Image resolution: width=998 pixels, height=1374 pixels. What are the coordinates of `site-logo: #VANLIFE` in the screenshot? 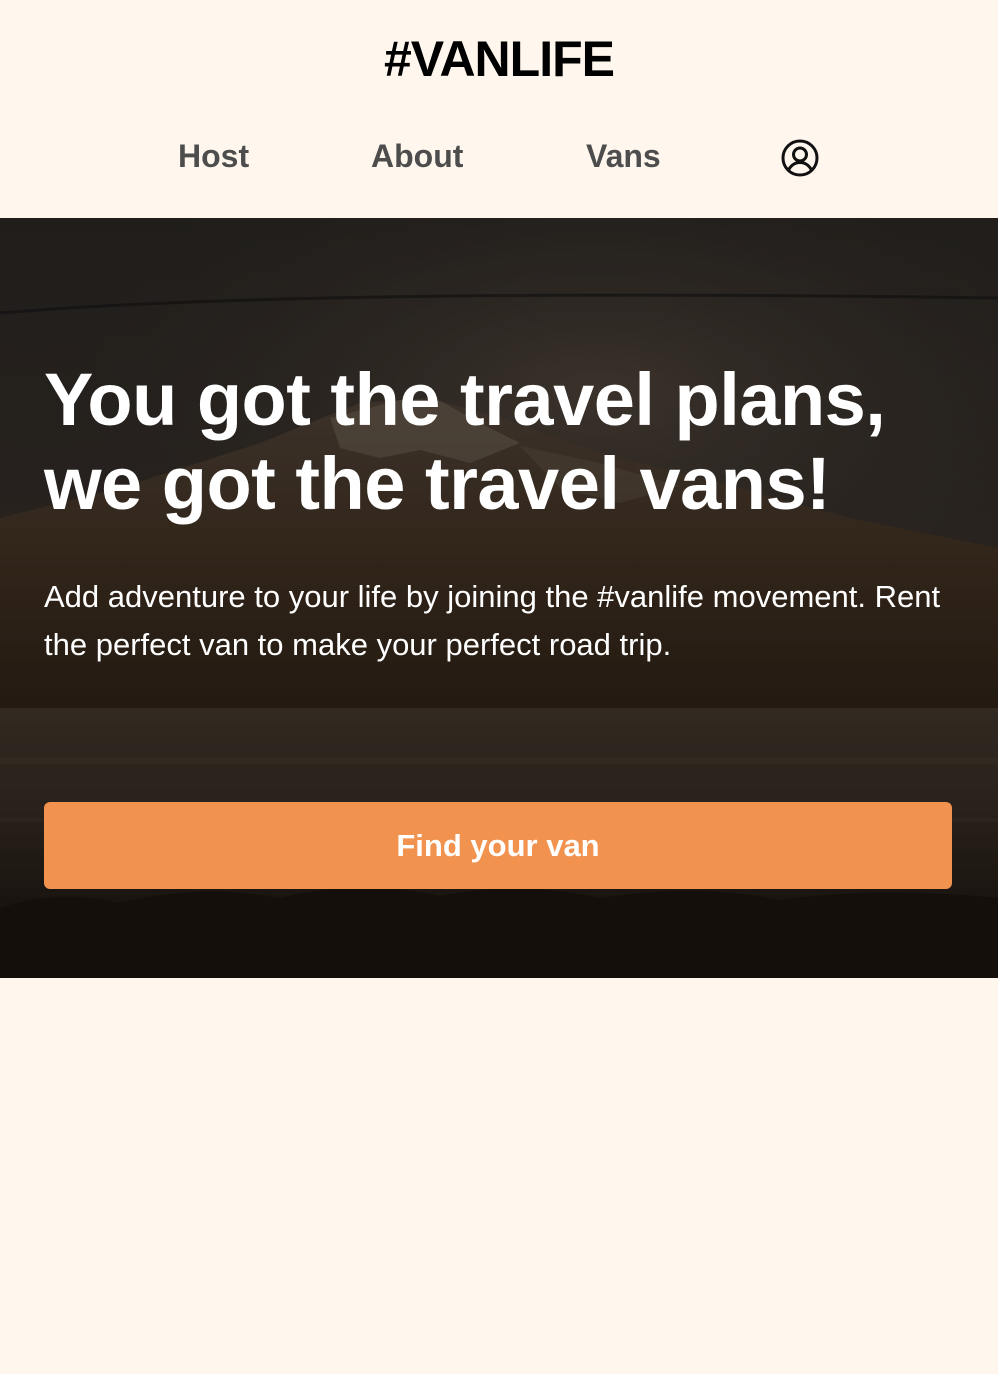 It's located at (499, 59).